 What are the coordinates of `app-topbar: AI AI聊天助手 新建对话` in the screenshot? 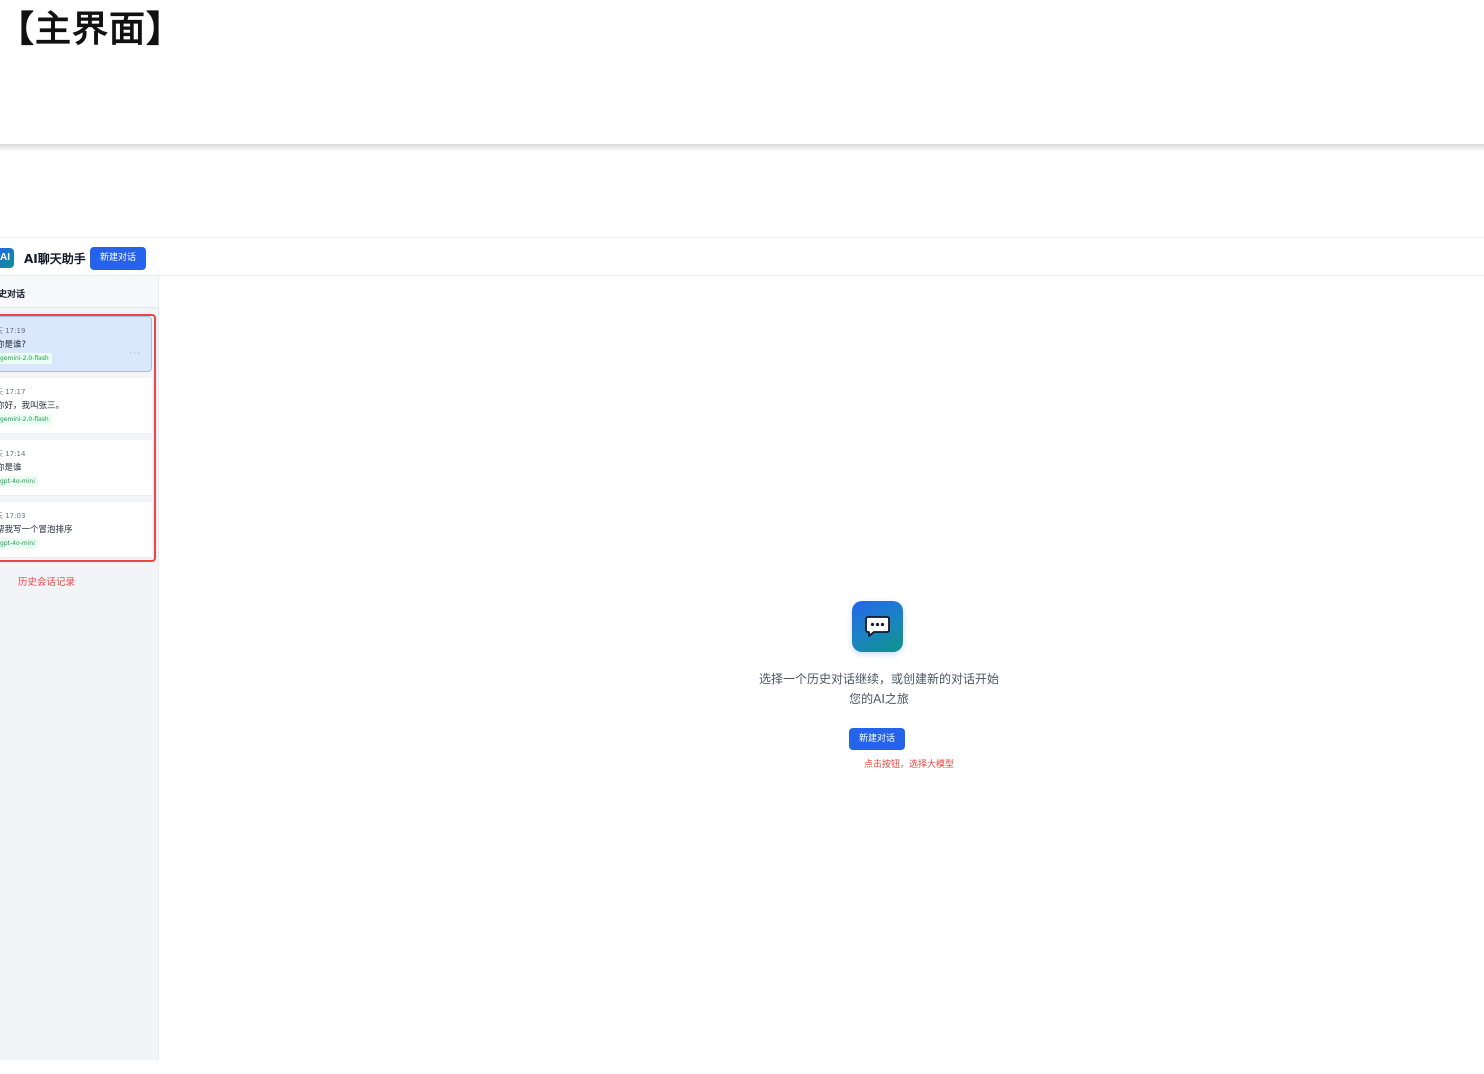 It's located at (742, 256).